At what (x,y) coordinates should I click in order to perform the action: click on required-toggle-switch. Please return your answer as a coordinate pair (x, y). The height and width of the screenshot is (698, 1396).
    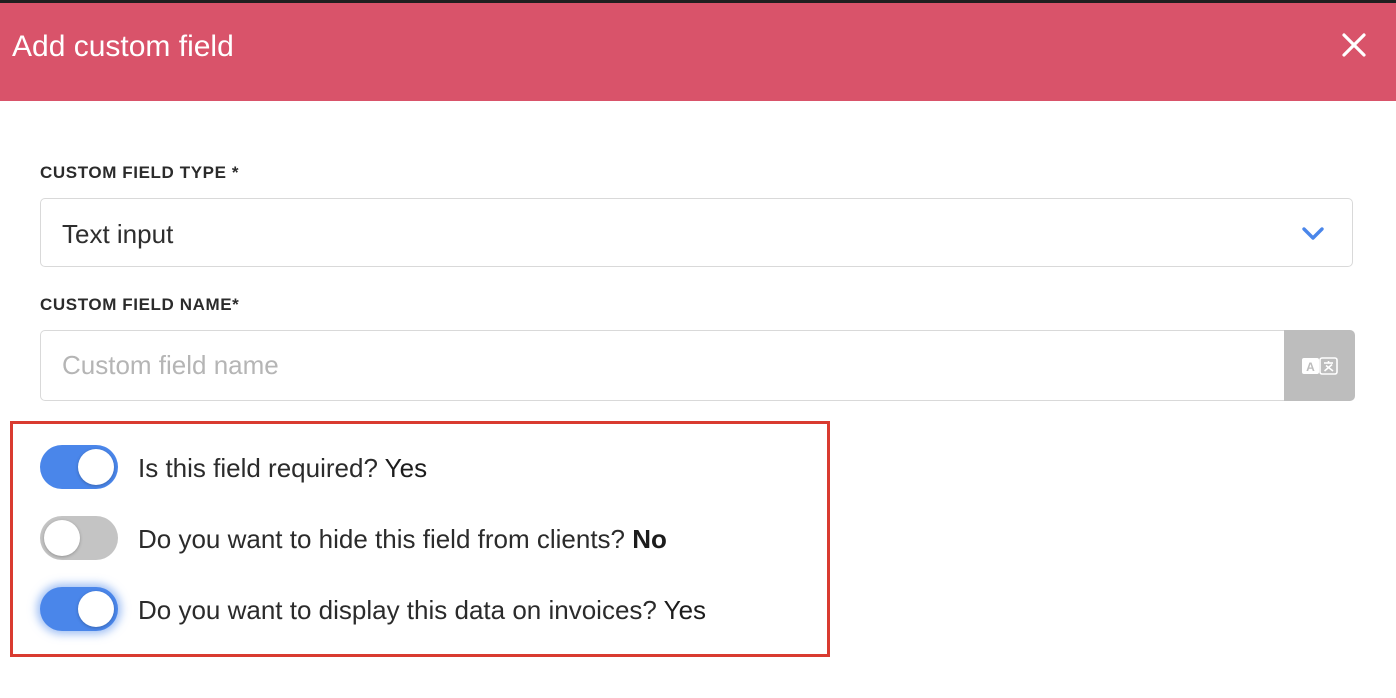
    Looking at the image, I should click on (79, 467).